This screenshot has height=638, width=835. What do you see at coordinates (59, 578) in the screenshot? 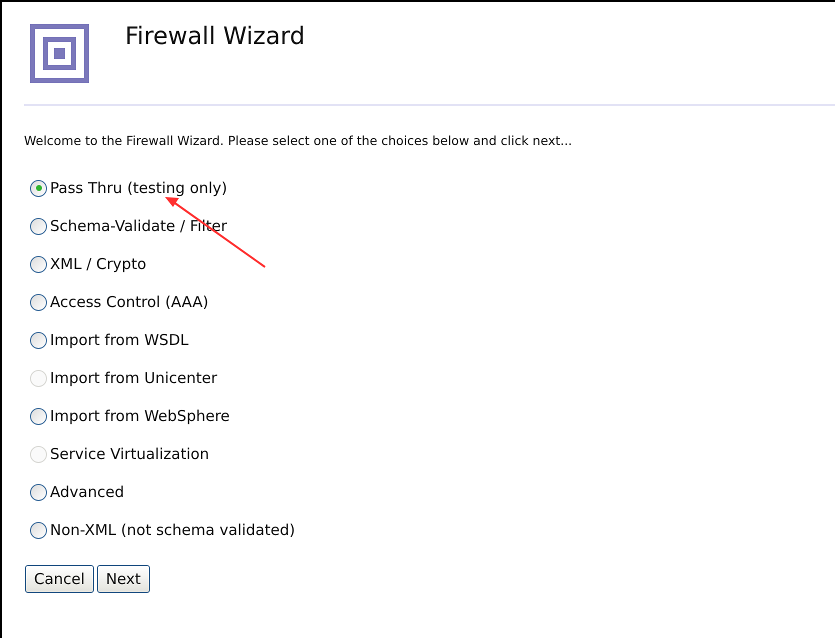
I see `wizard-button: Cancel` at bounding box center [59, 578].